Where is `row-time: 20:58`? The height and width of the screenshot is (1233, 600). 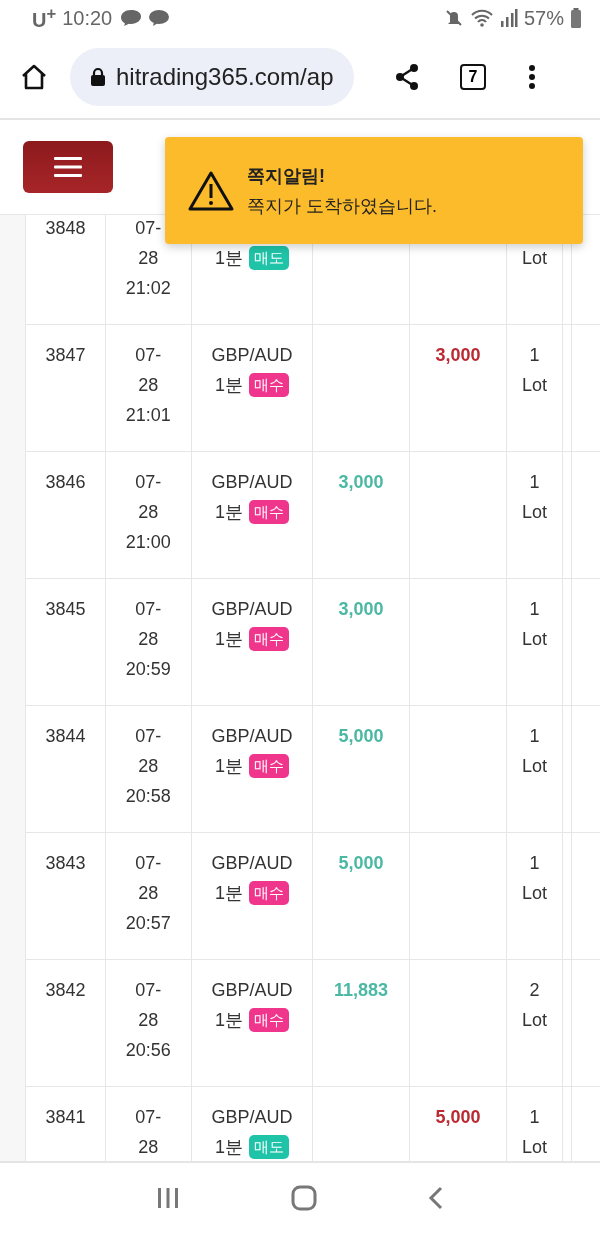
row-time: 20:58 is located at coordinates (148, 796).